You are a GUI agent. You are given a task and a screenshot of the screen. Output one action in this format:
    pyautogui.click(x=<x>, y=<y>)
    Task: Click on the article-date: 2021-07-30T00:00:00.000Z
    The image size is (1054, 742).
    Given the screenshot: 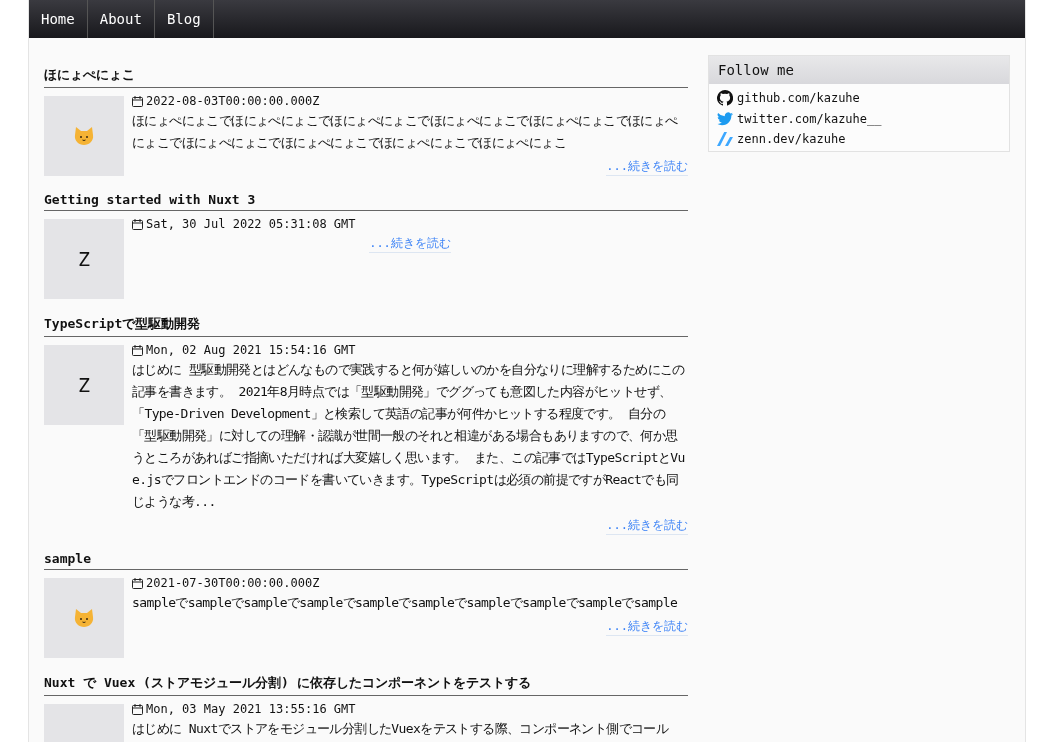 What is the action you would take?
    pyautogui.click(x=233, y=583)
    